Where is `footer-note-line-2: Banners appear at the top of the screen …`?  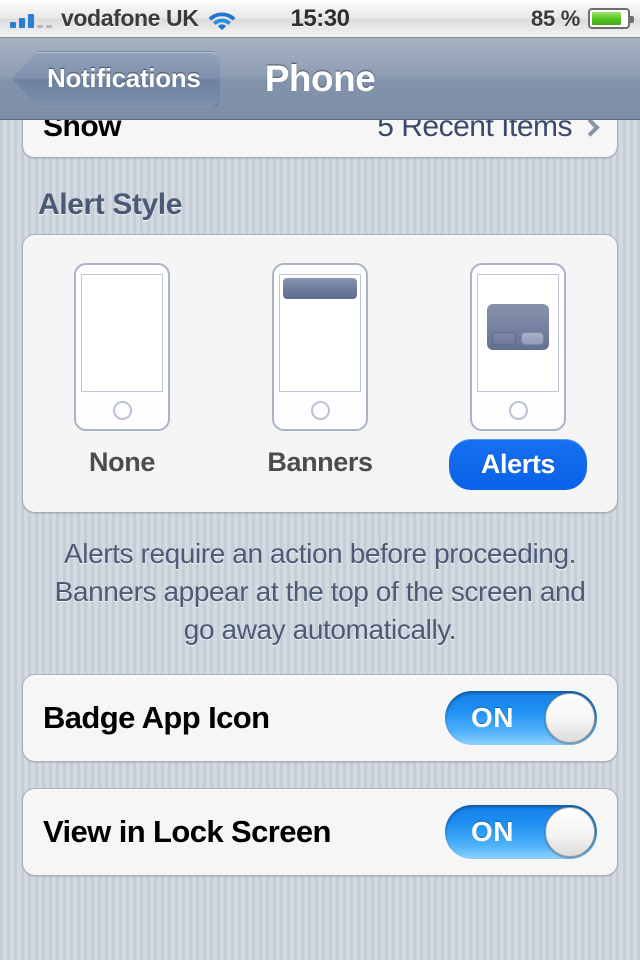 footer-note-line-2: Banners appear at the top of the screen … is located at coordinates (320, 591).